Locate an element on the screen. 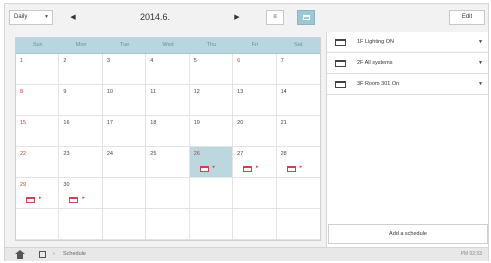 The height and width of the screenshot is (263, 491). calendar-day-cell: 20 is located at coordinates (255, 131).